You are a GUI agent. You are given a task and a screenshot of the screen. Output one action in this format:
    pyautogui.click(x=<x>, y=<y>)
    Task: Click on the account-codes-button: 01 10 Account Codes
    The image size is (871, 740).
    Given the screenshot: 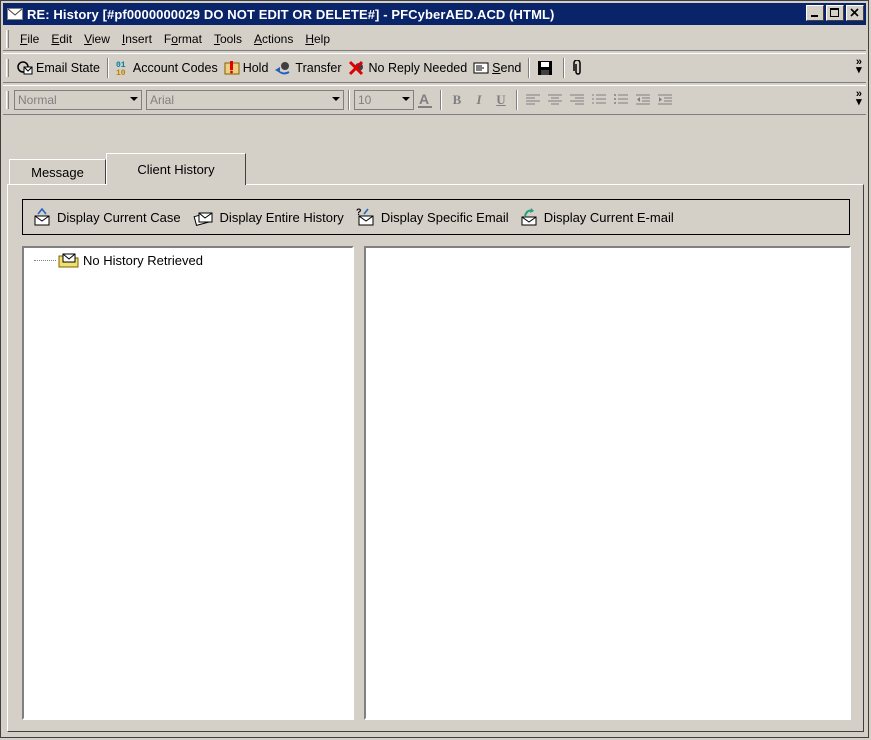 What is the action you would take?
    pyautogui.click(x=167, y=68)
    